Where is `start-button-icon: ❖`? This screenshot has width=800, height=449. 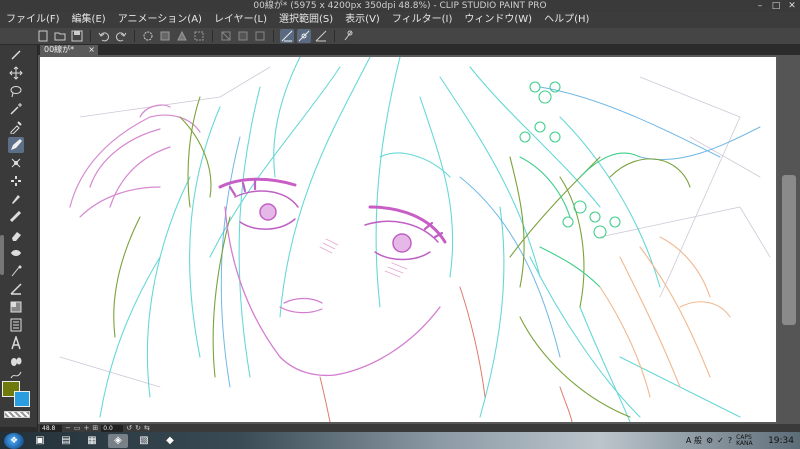
start-button-icon: ❖ is located at coordinates (14, 440).